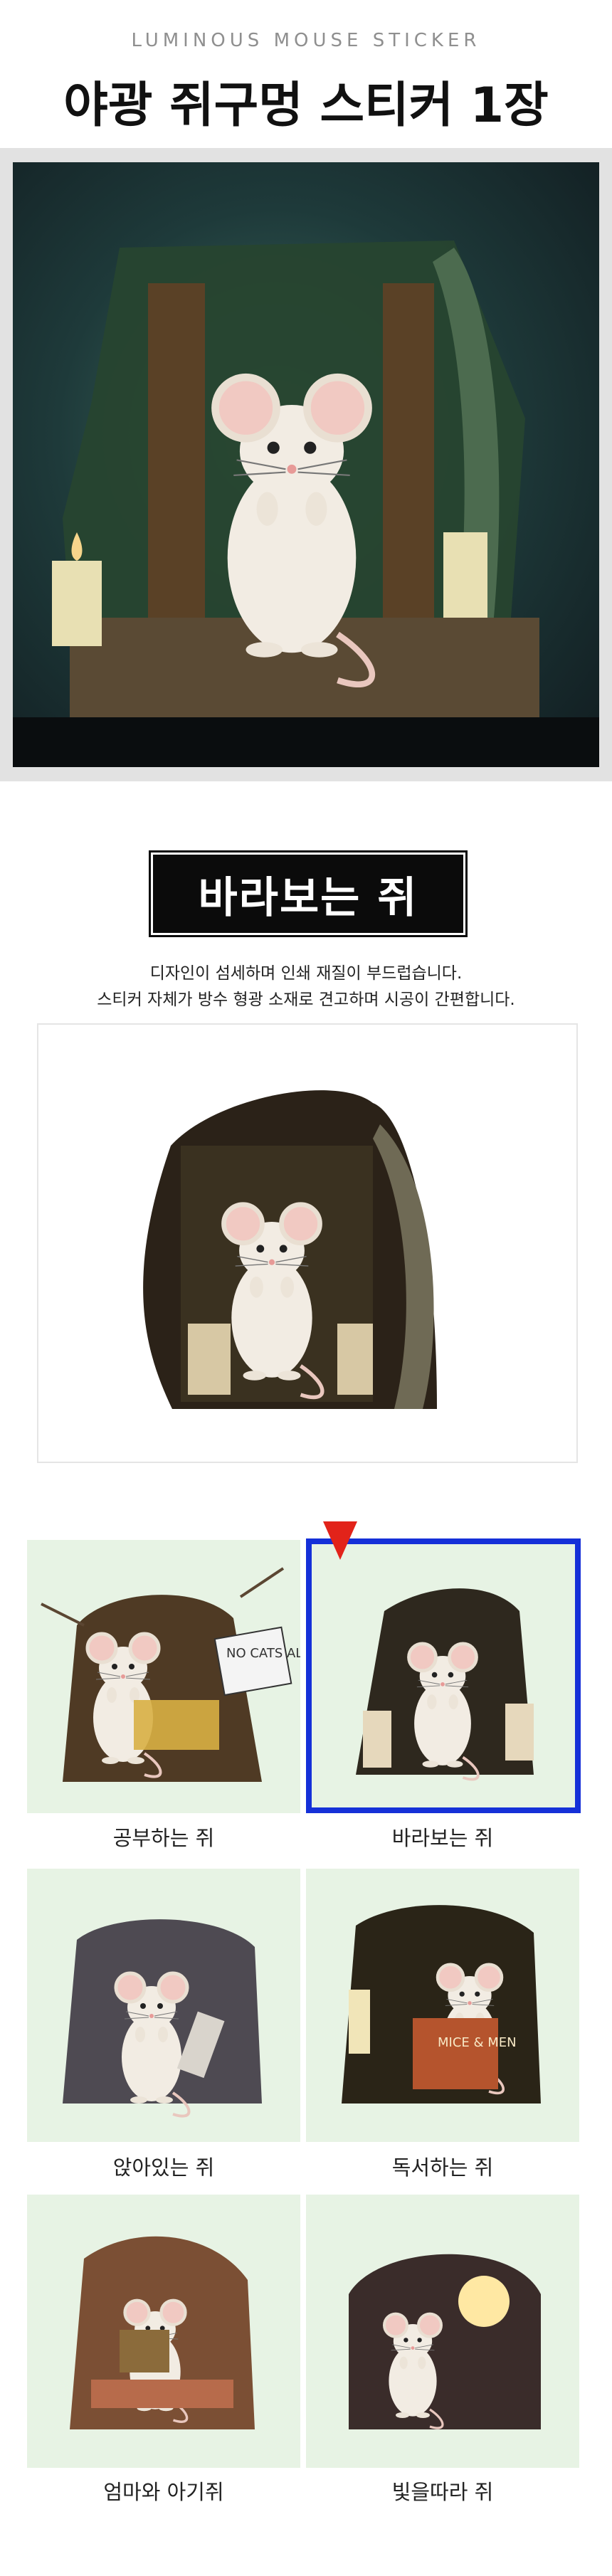 This screenshot has height=2576, width=612. Describe the element at coordinates (306, 973) in the screenshot. I see `description-line-1: 디자인이 섬세하며 인쇄 재질이 부드럽습니다.` at that location.